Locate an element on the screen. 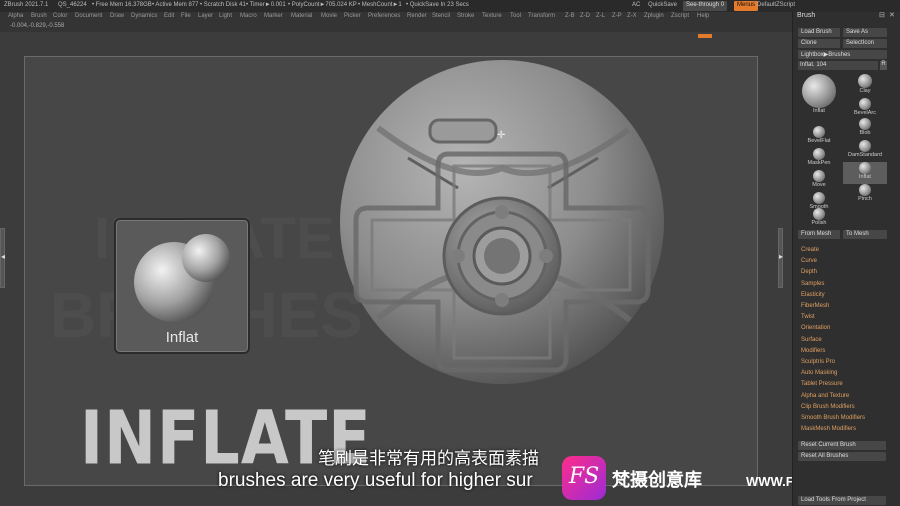  watermark-logo-letters: FS is located at coordinates (584, 476).